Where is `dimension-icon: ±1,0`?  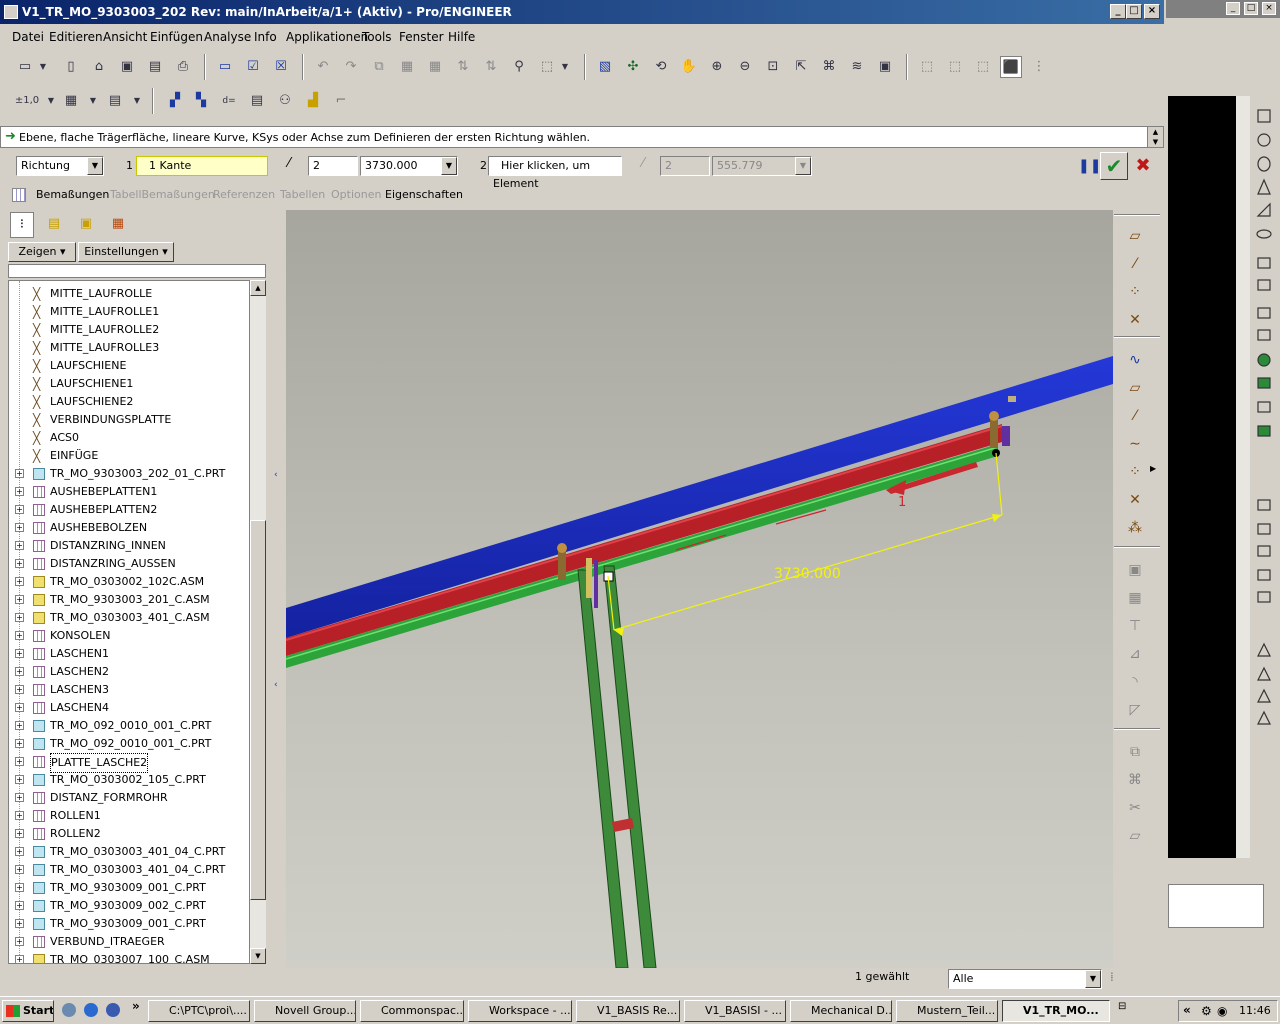 dimension-icon: ±1,0 is located at coordinates (27, 101).